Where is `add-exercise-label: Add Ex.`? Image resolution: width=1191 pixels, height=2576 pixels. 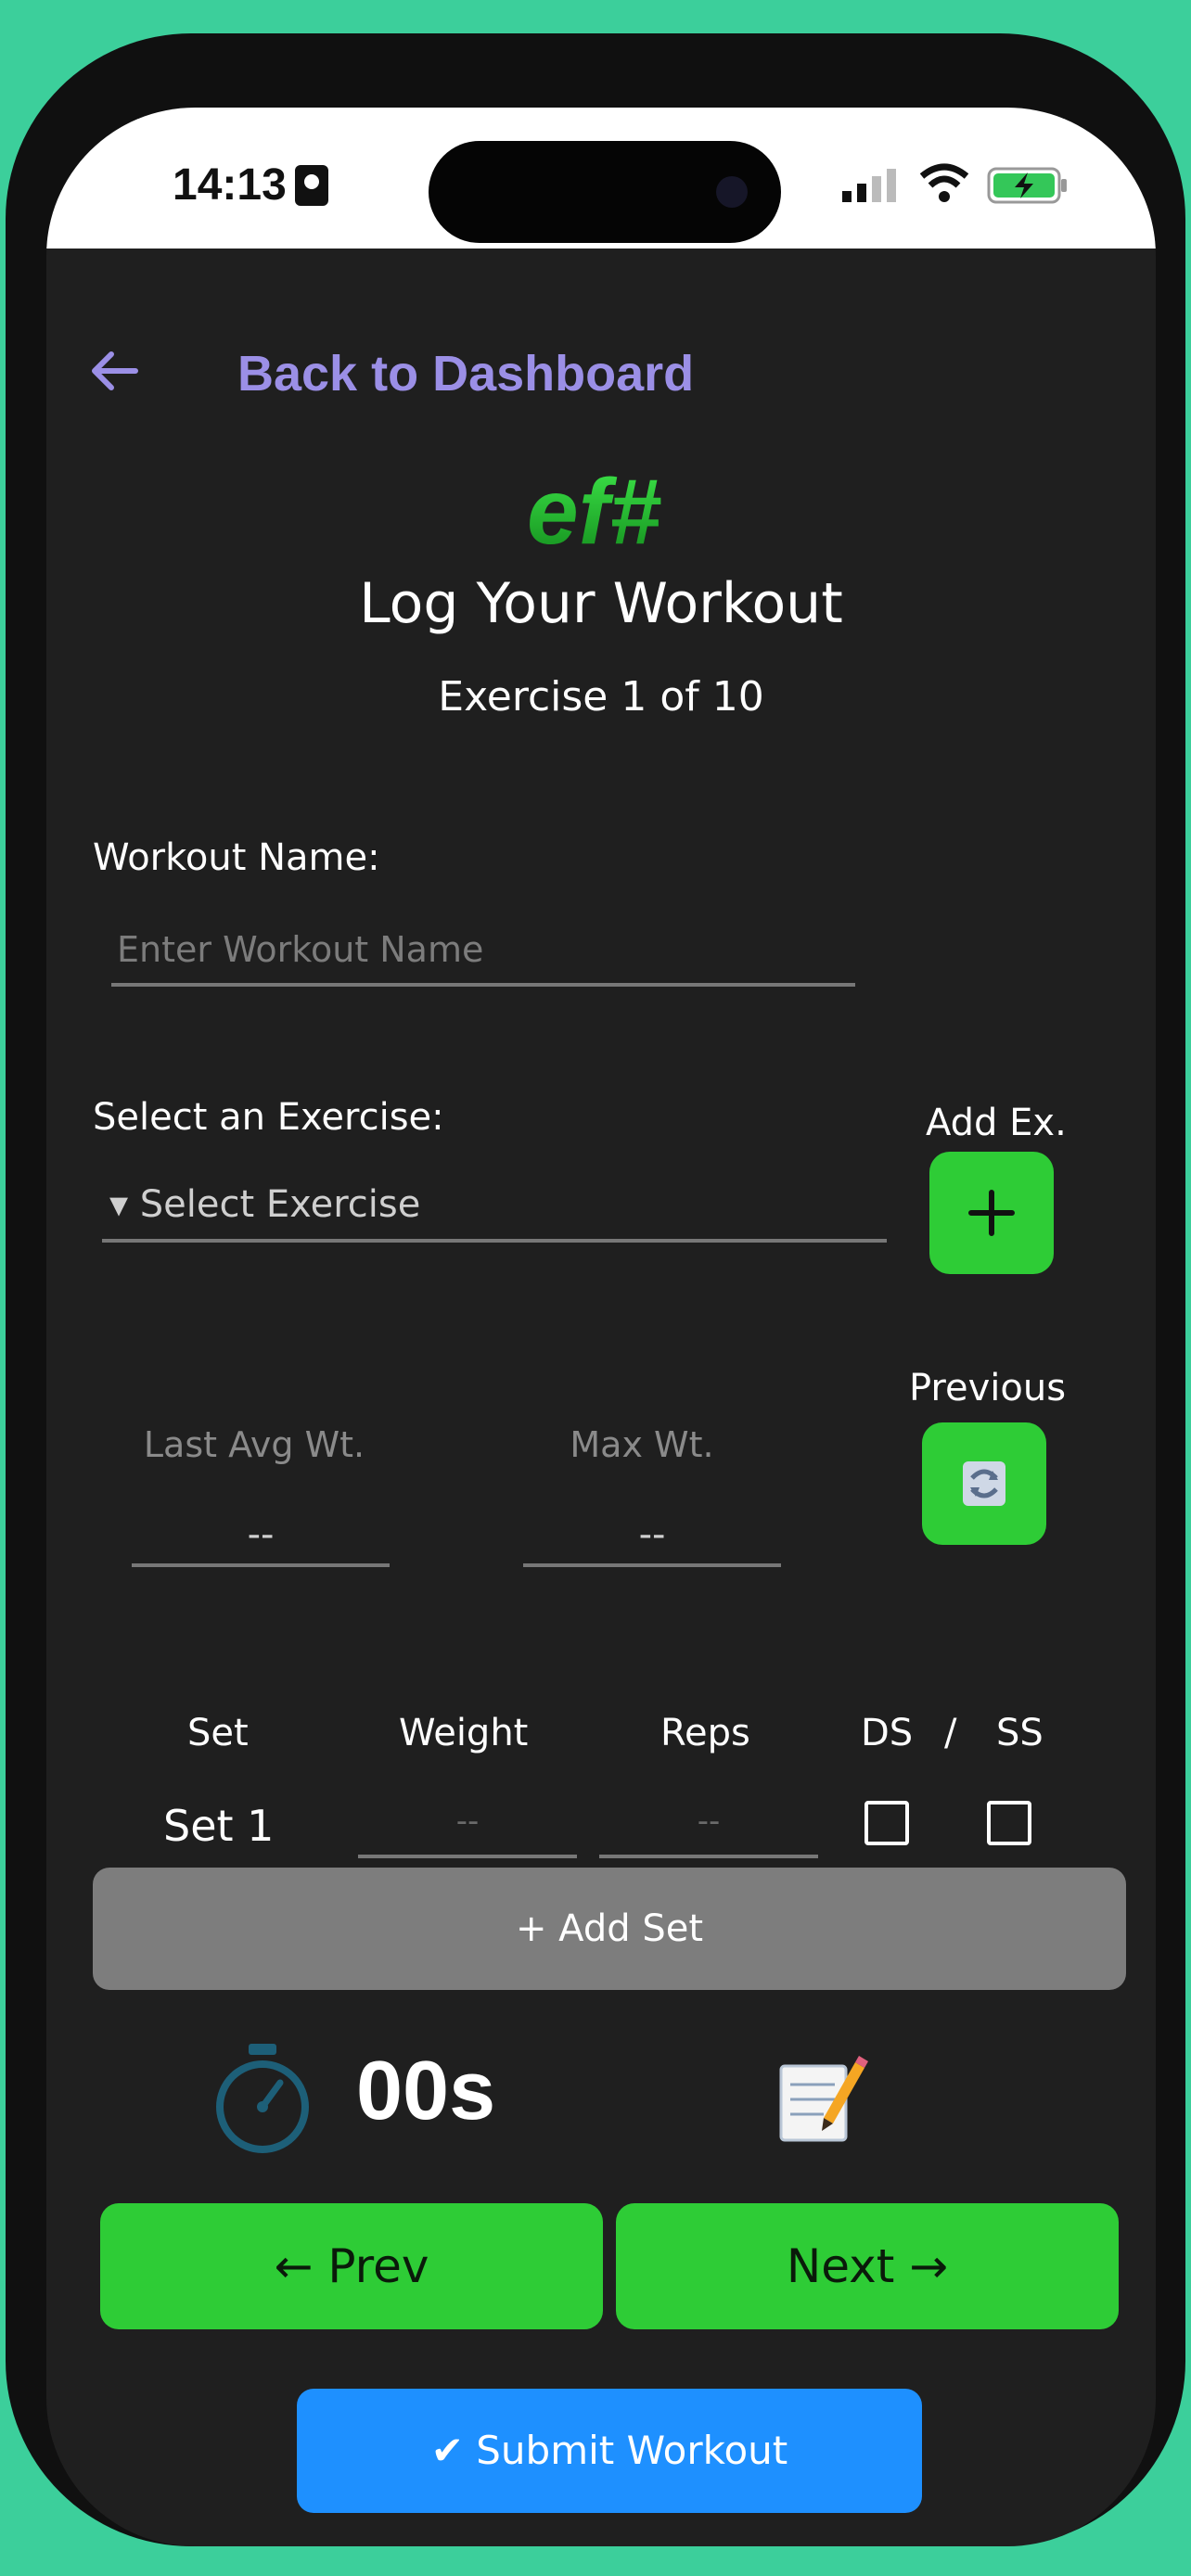 add-exercise-label: Add Ex. is located at coordinates (996, 1123).